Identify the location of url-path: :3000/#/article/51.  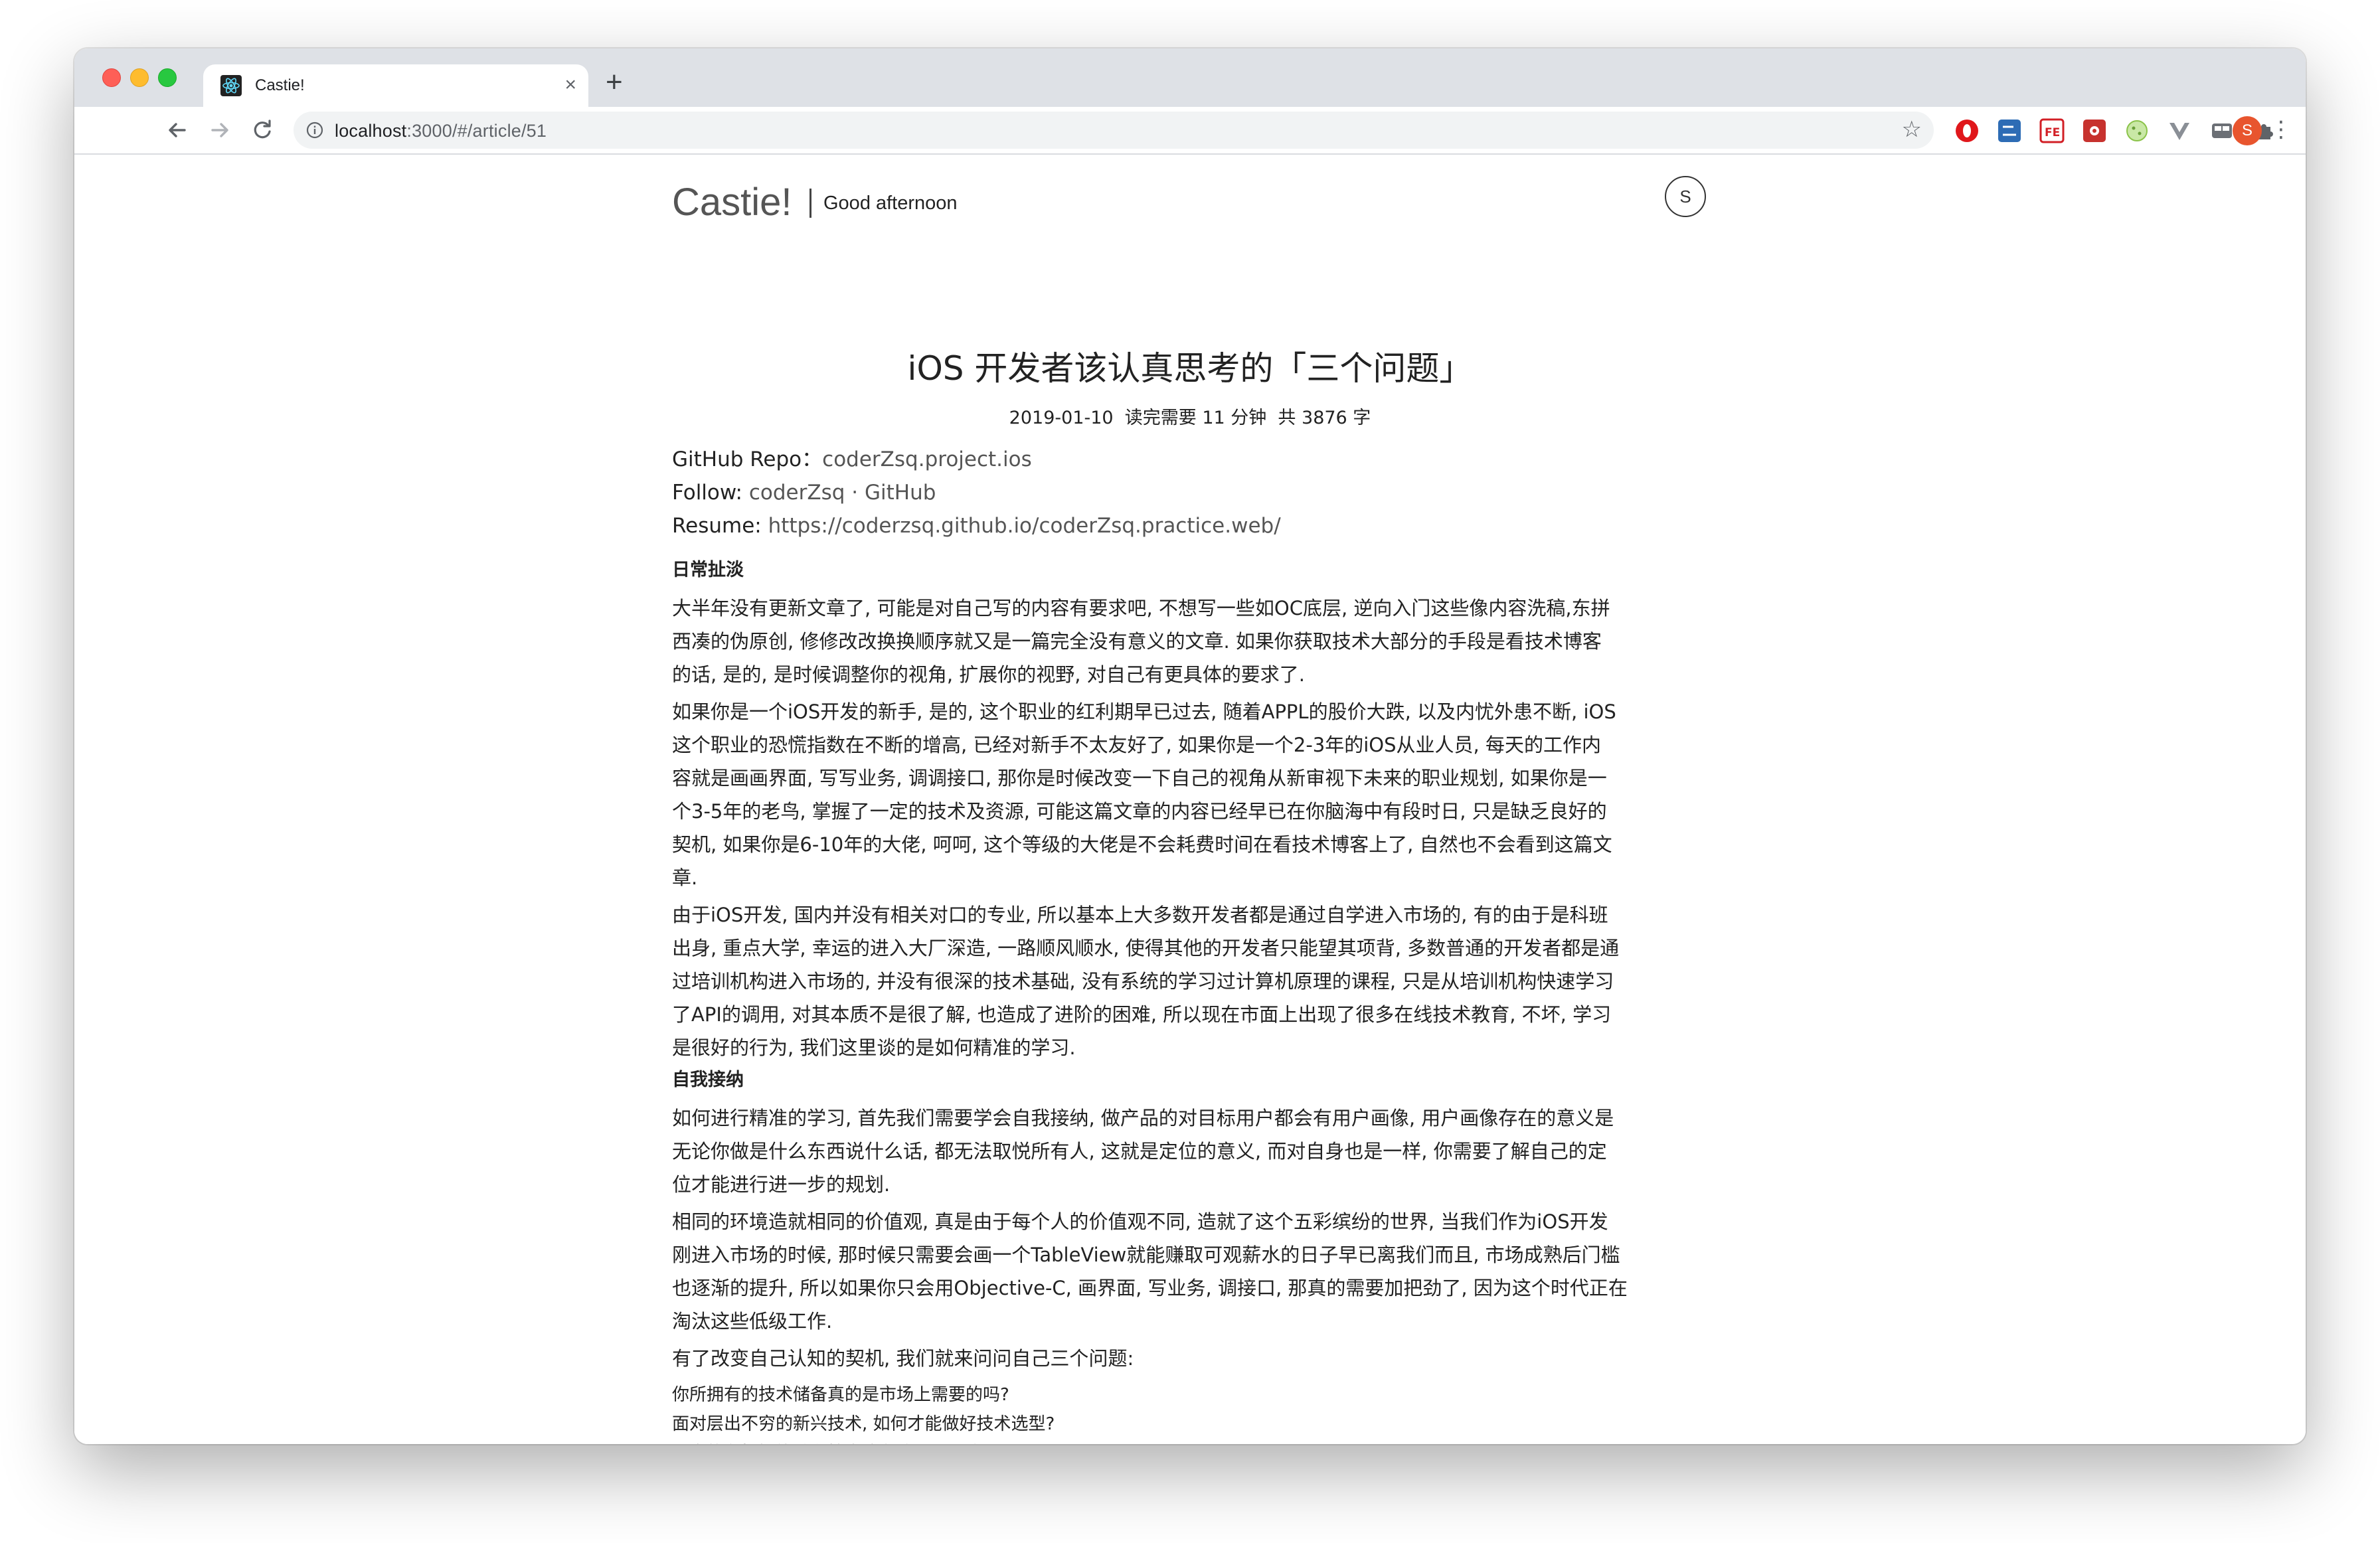
(476, 131).